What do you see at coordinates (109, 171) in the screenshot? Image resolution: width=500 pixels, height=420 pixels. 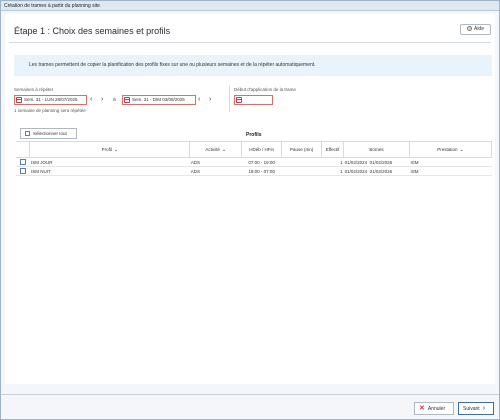 I see `cell-profil: ISM NUIT` at bounding box center [109, 171].